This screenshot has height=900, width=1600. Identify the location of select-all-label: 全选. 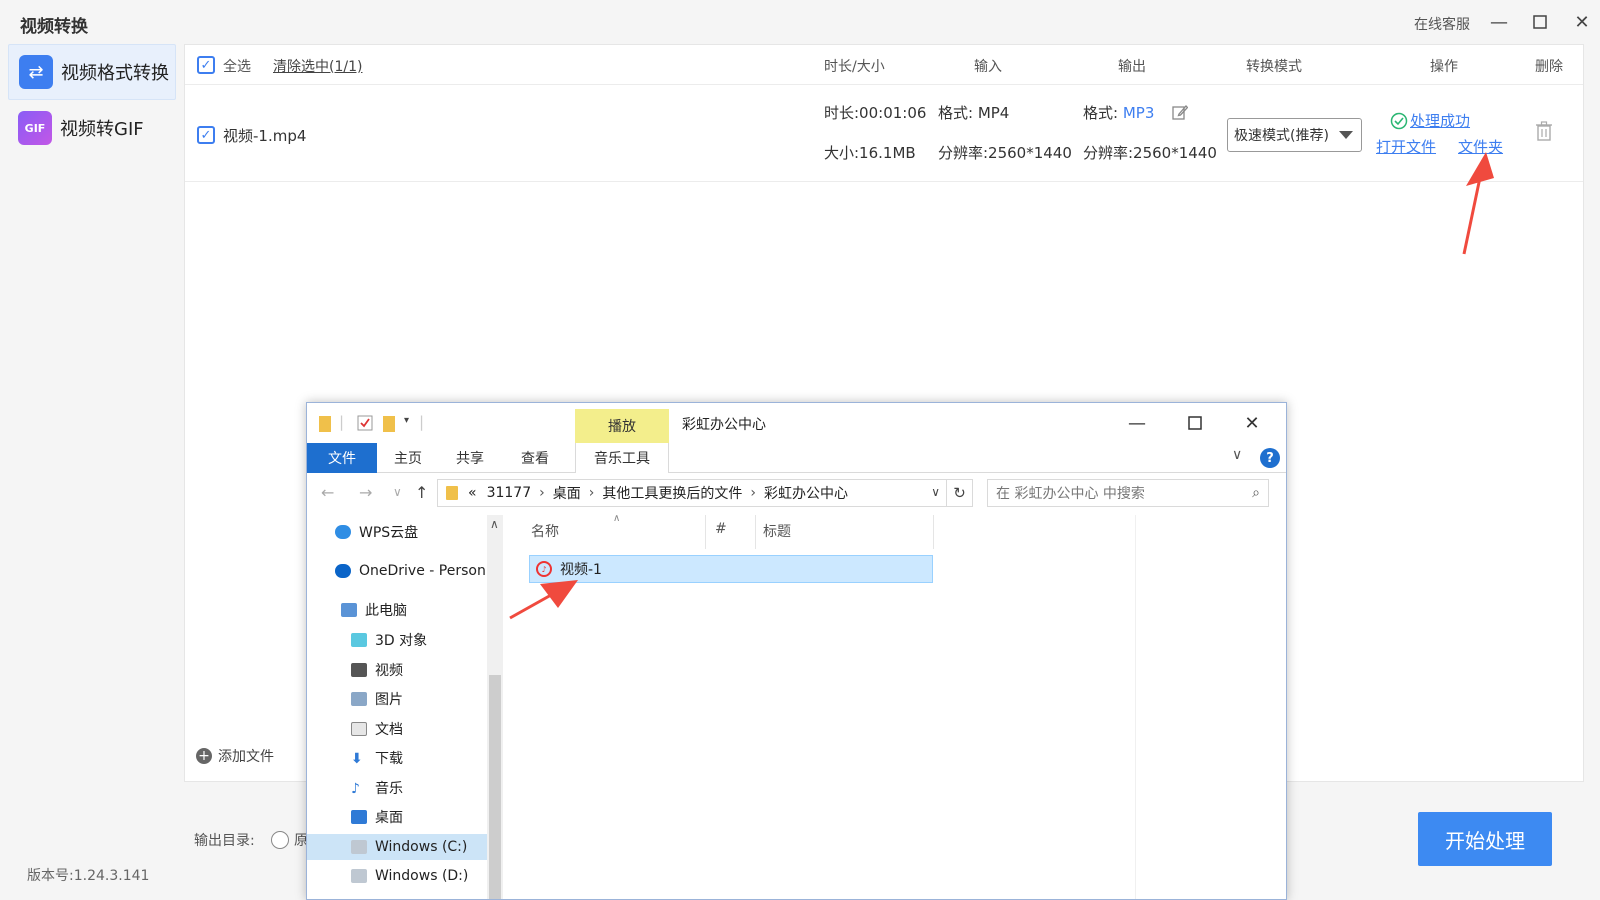
(237, 66).